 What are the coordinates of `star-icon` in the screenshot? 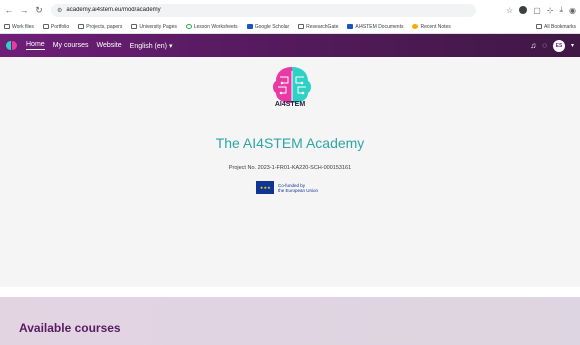 It's located at (415, 26).